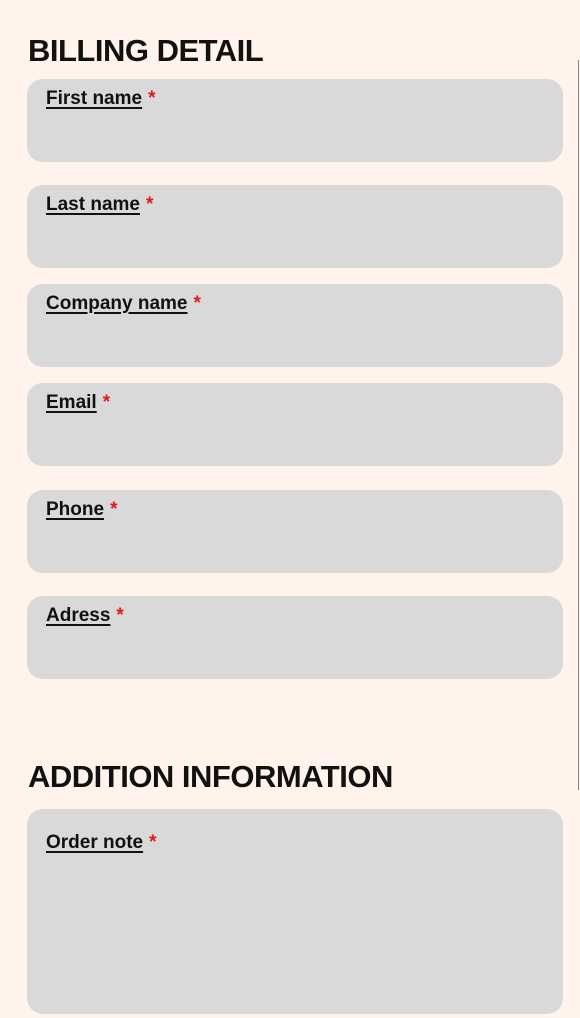 This screenshot has width=580, height=1018. I want to click on phone-input, so click(295, 545).